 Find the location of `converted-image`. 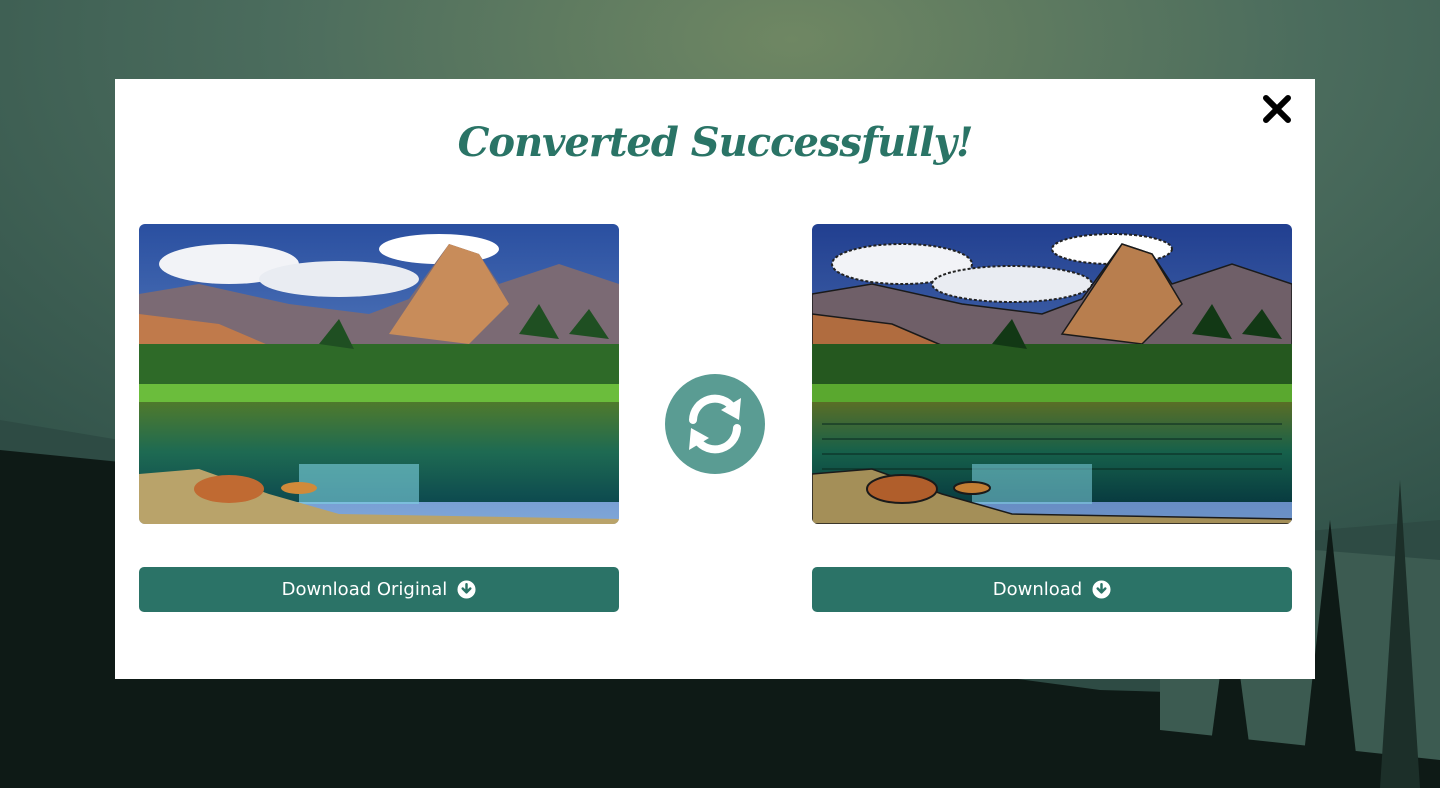

converted-image is located at coordinates (1052, 374).